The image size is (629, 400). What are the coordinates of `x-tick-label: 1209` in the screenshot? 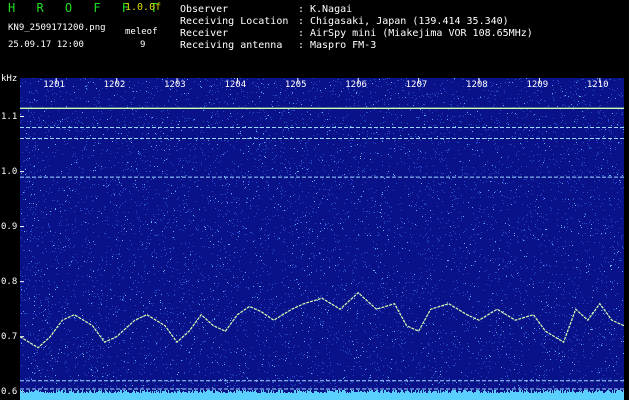 It's located at (537, 85).